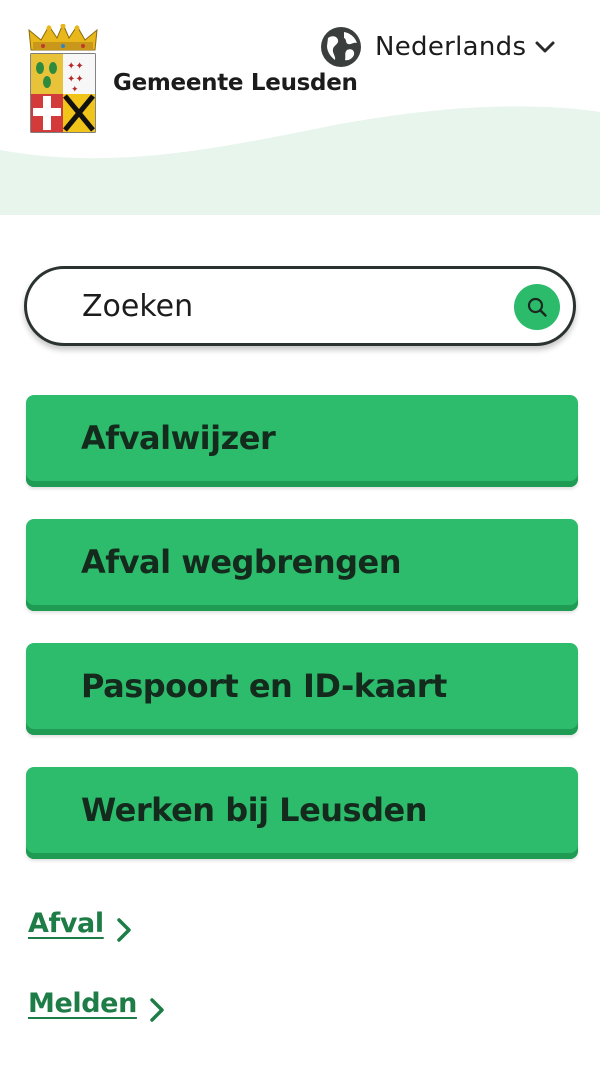  What do you see at coordinates (235, 83) in the screenshot?
I see `site-title: Gemeente Leusden` at bounding box center [235, 83].